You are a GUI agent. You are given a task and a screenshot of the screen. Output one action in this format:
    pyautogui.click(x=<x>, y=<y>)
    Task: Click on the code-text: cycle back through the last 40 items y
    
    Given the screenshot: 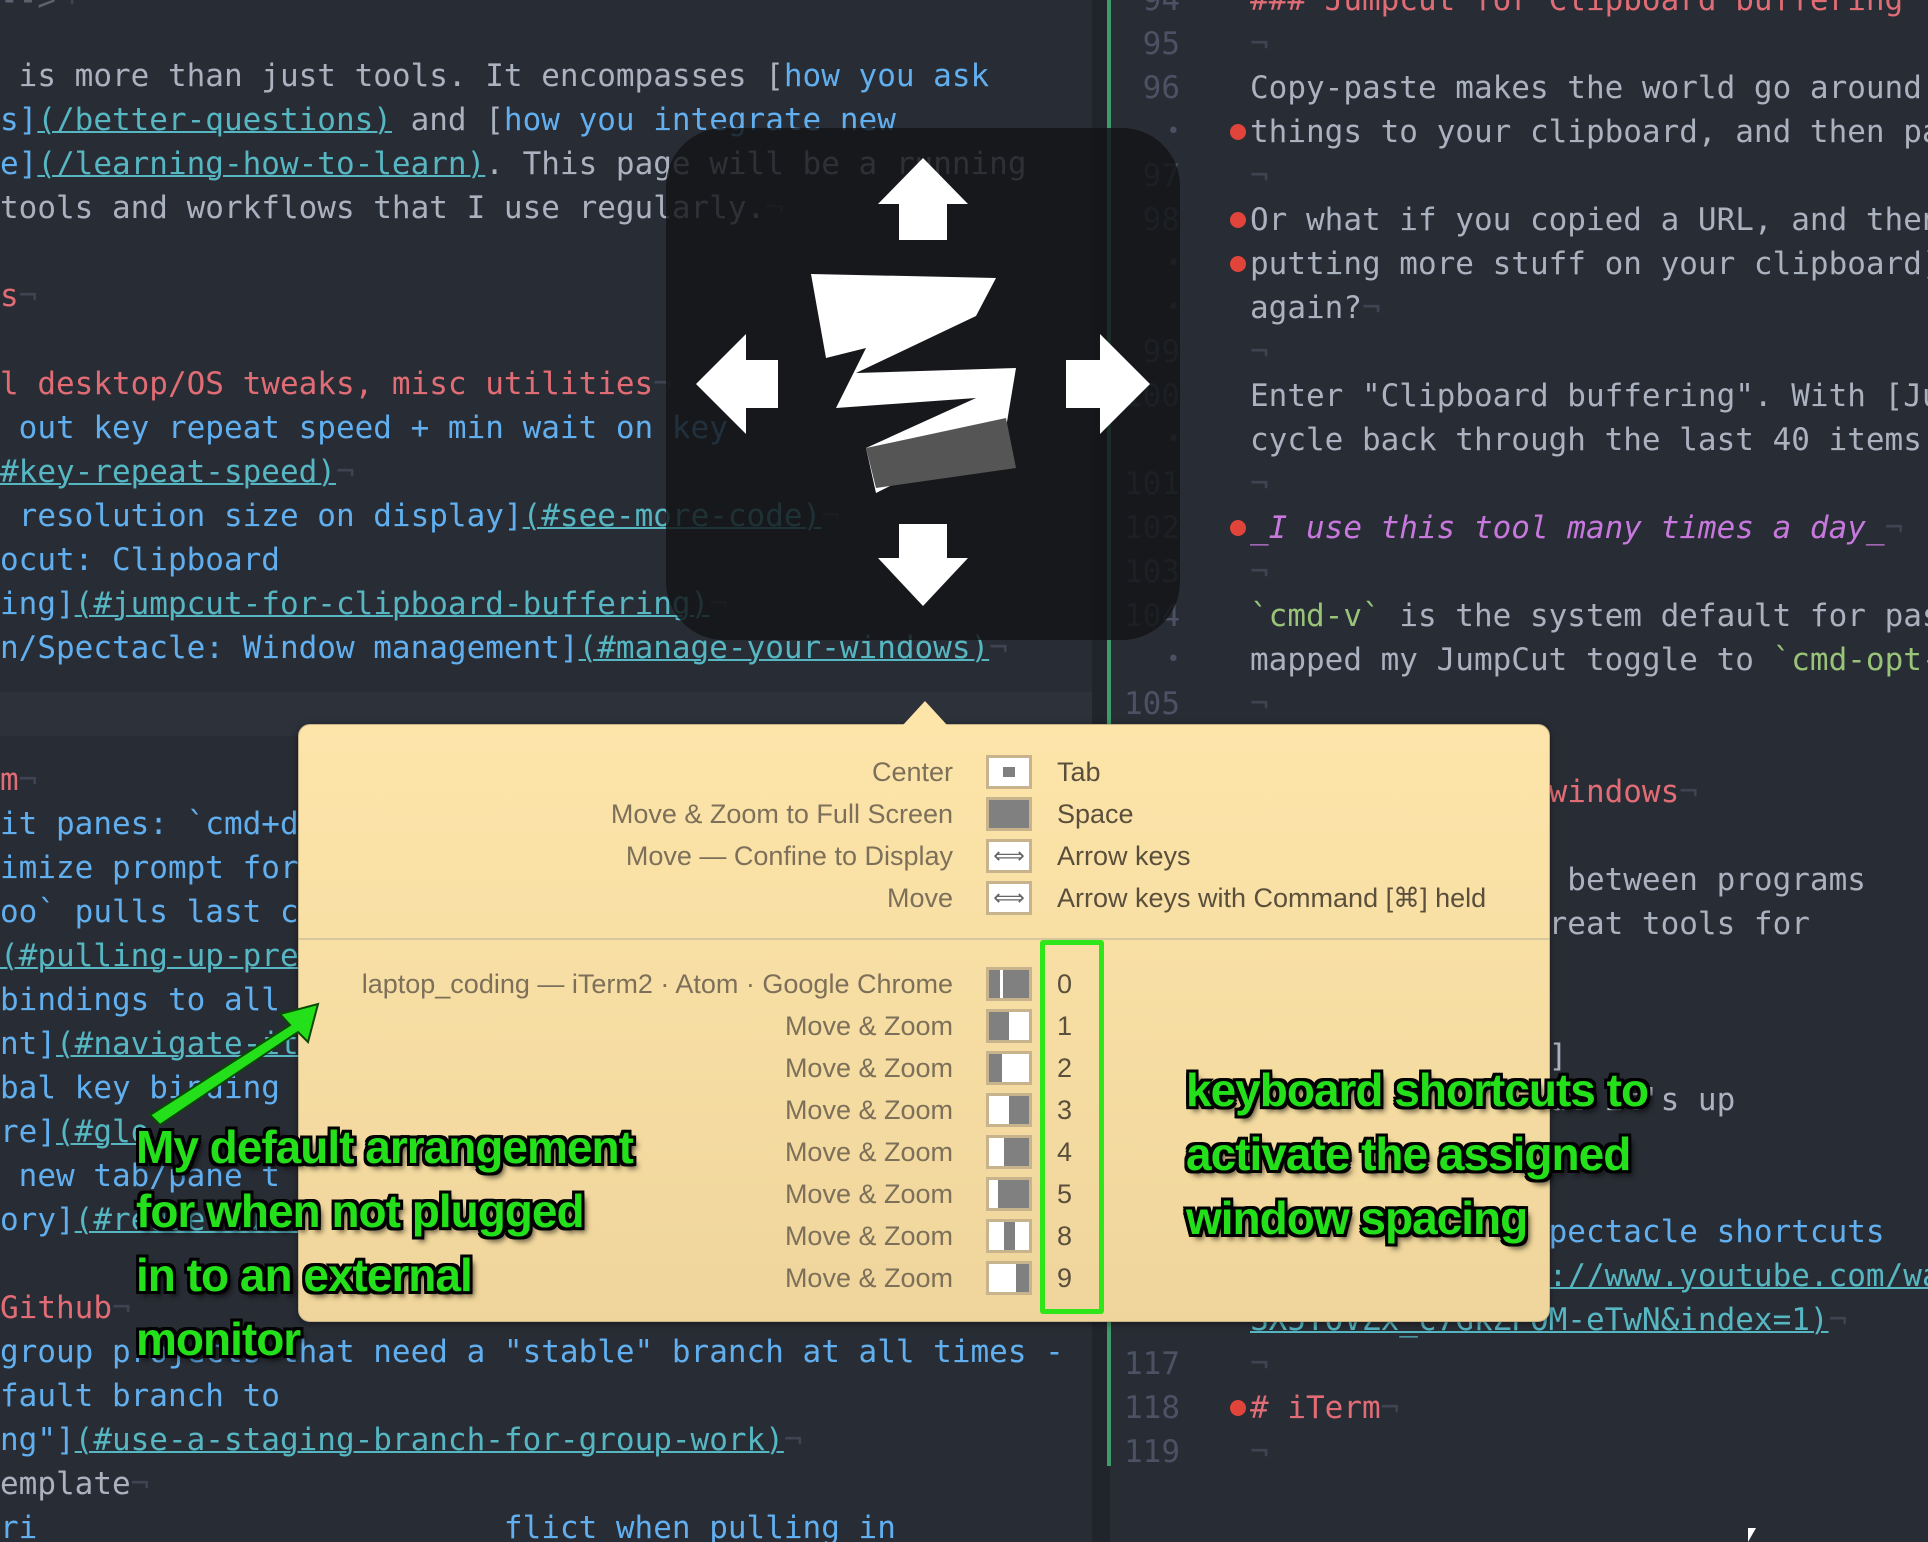 What is the action you would take?
    pyautogui.click(x=1589, y=440)
    